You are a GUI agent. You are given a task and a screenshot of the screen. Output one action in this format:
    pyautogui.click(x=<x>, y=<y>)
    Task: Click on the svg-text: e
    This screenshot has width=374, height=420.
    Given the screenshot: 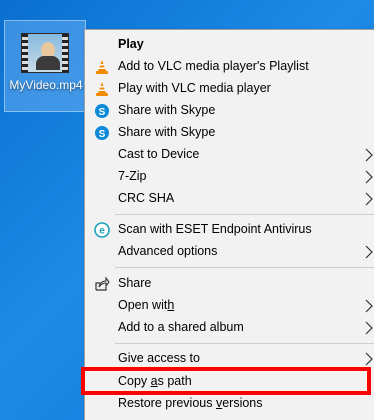 What is the action you would take?
    pyautogui.click(x=102, y=231)
    